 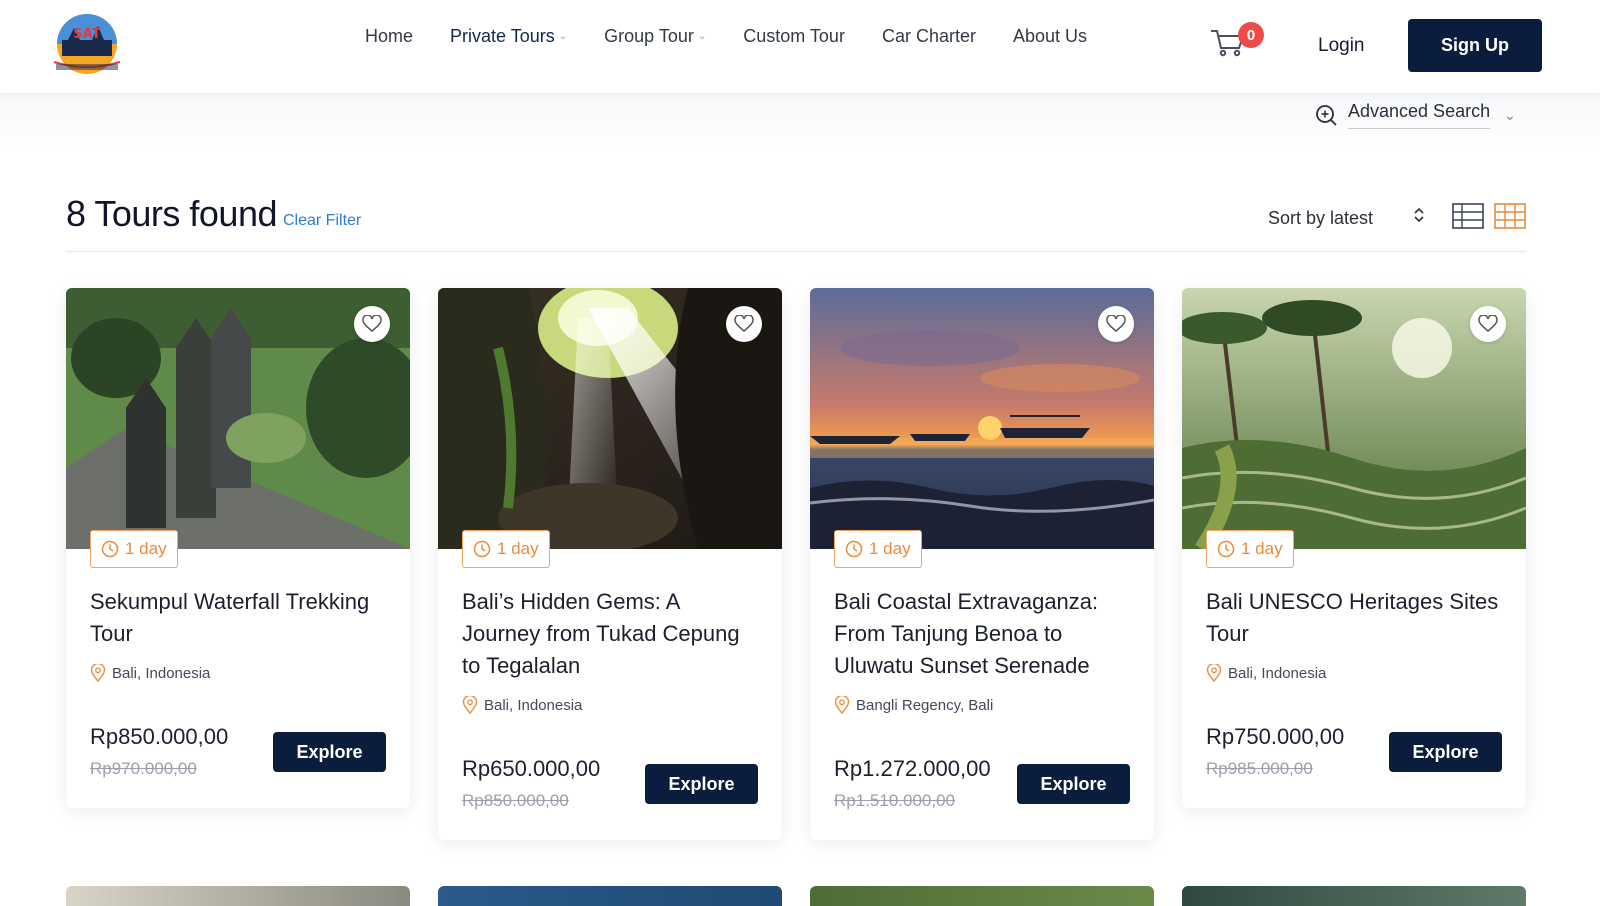 I want to click on tour-old-price: Rp985.000,00, so click(x=1259, y=768).